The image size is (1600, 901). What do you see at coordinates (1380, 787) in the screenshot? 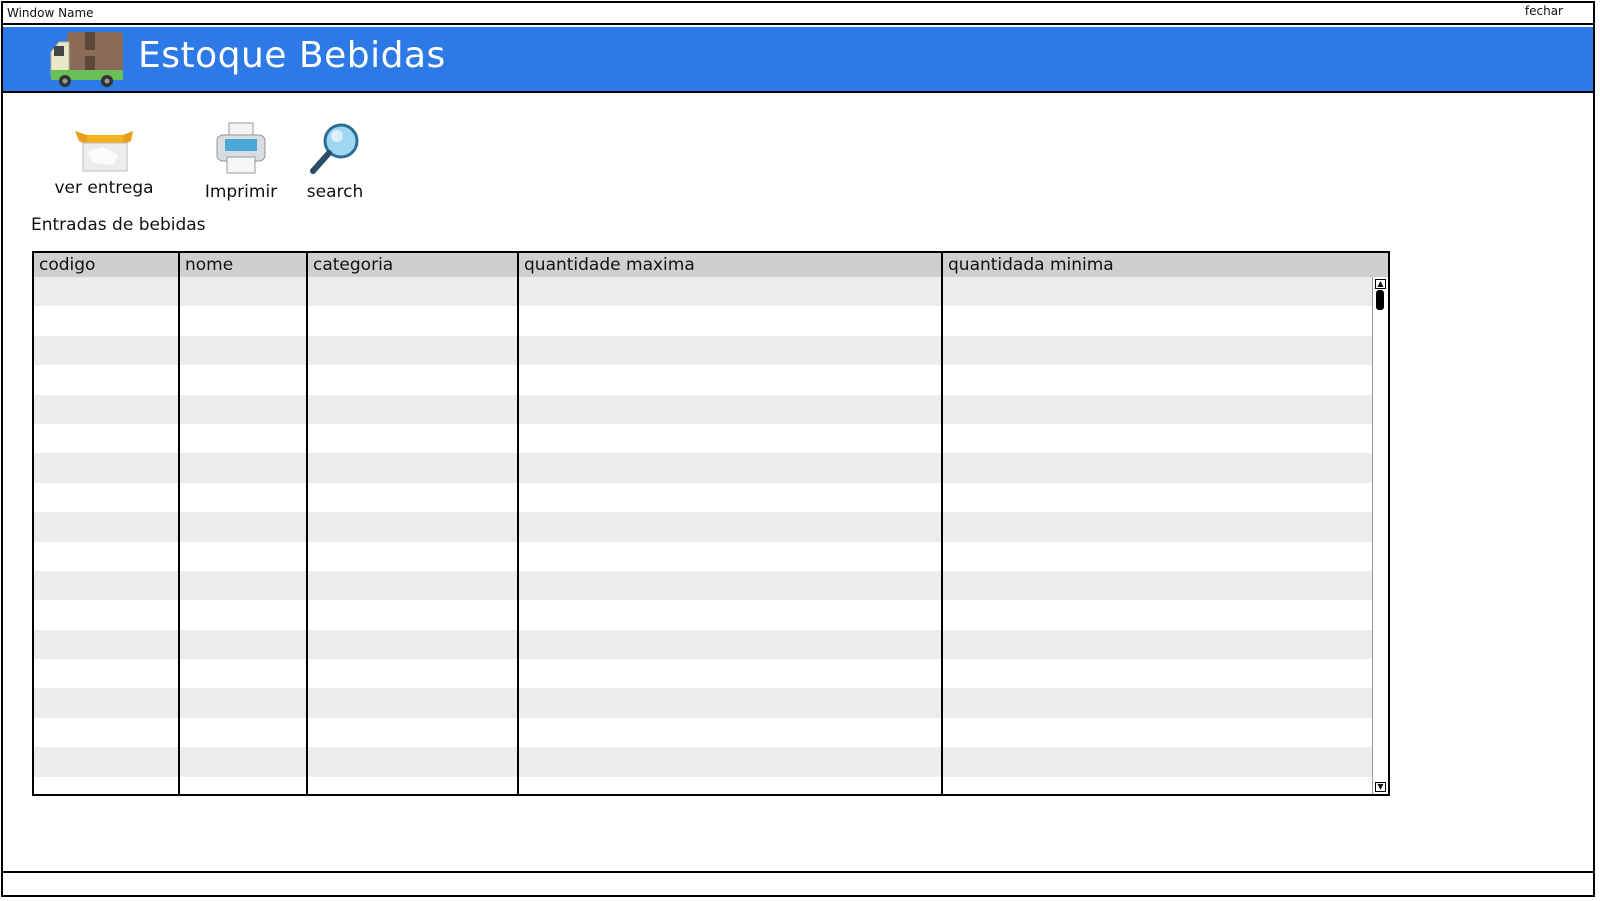
I see `scroll-down-arrow-icon: ▼` at bounding box center [1380, 787].